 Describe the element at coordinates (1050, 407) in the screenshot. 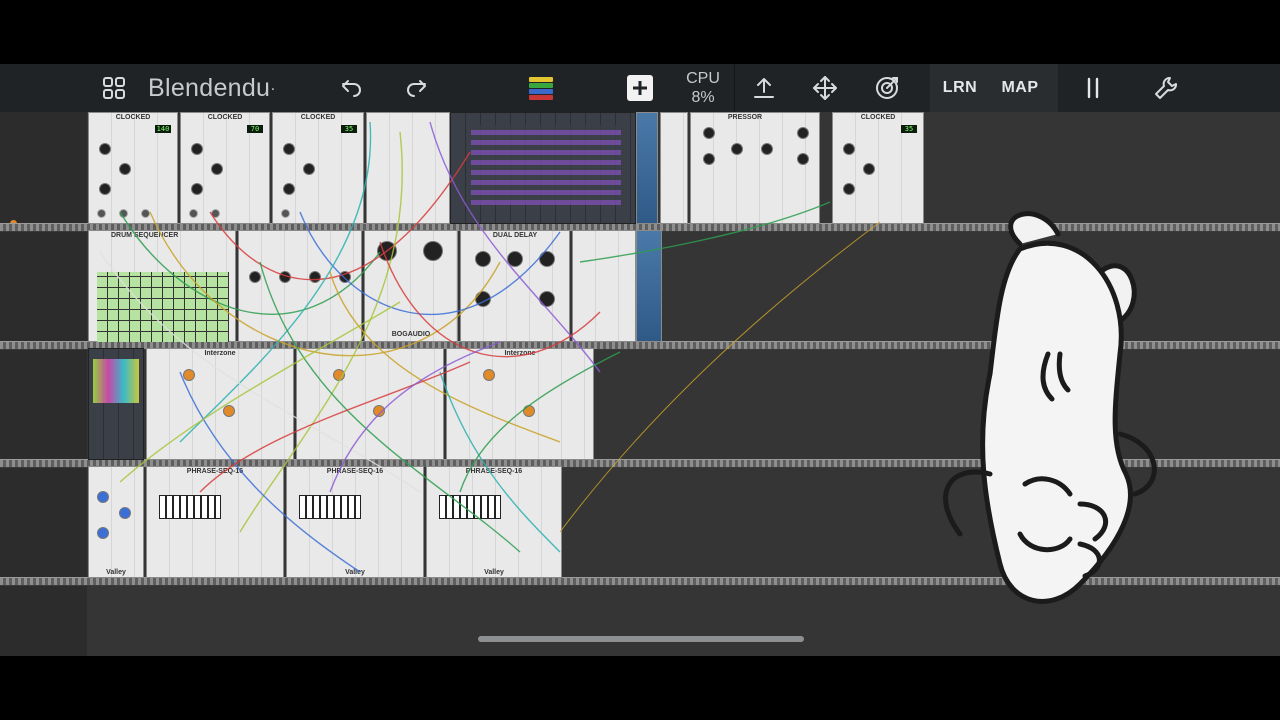

I see `mouse-sketch-image` at that location.